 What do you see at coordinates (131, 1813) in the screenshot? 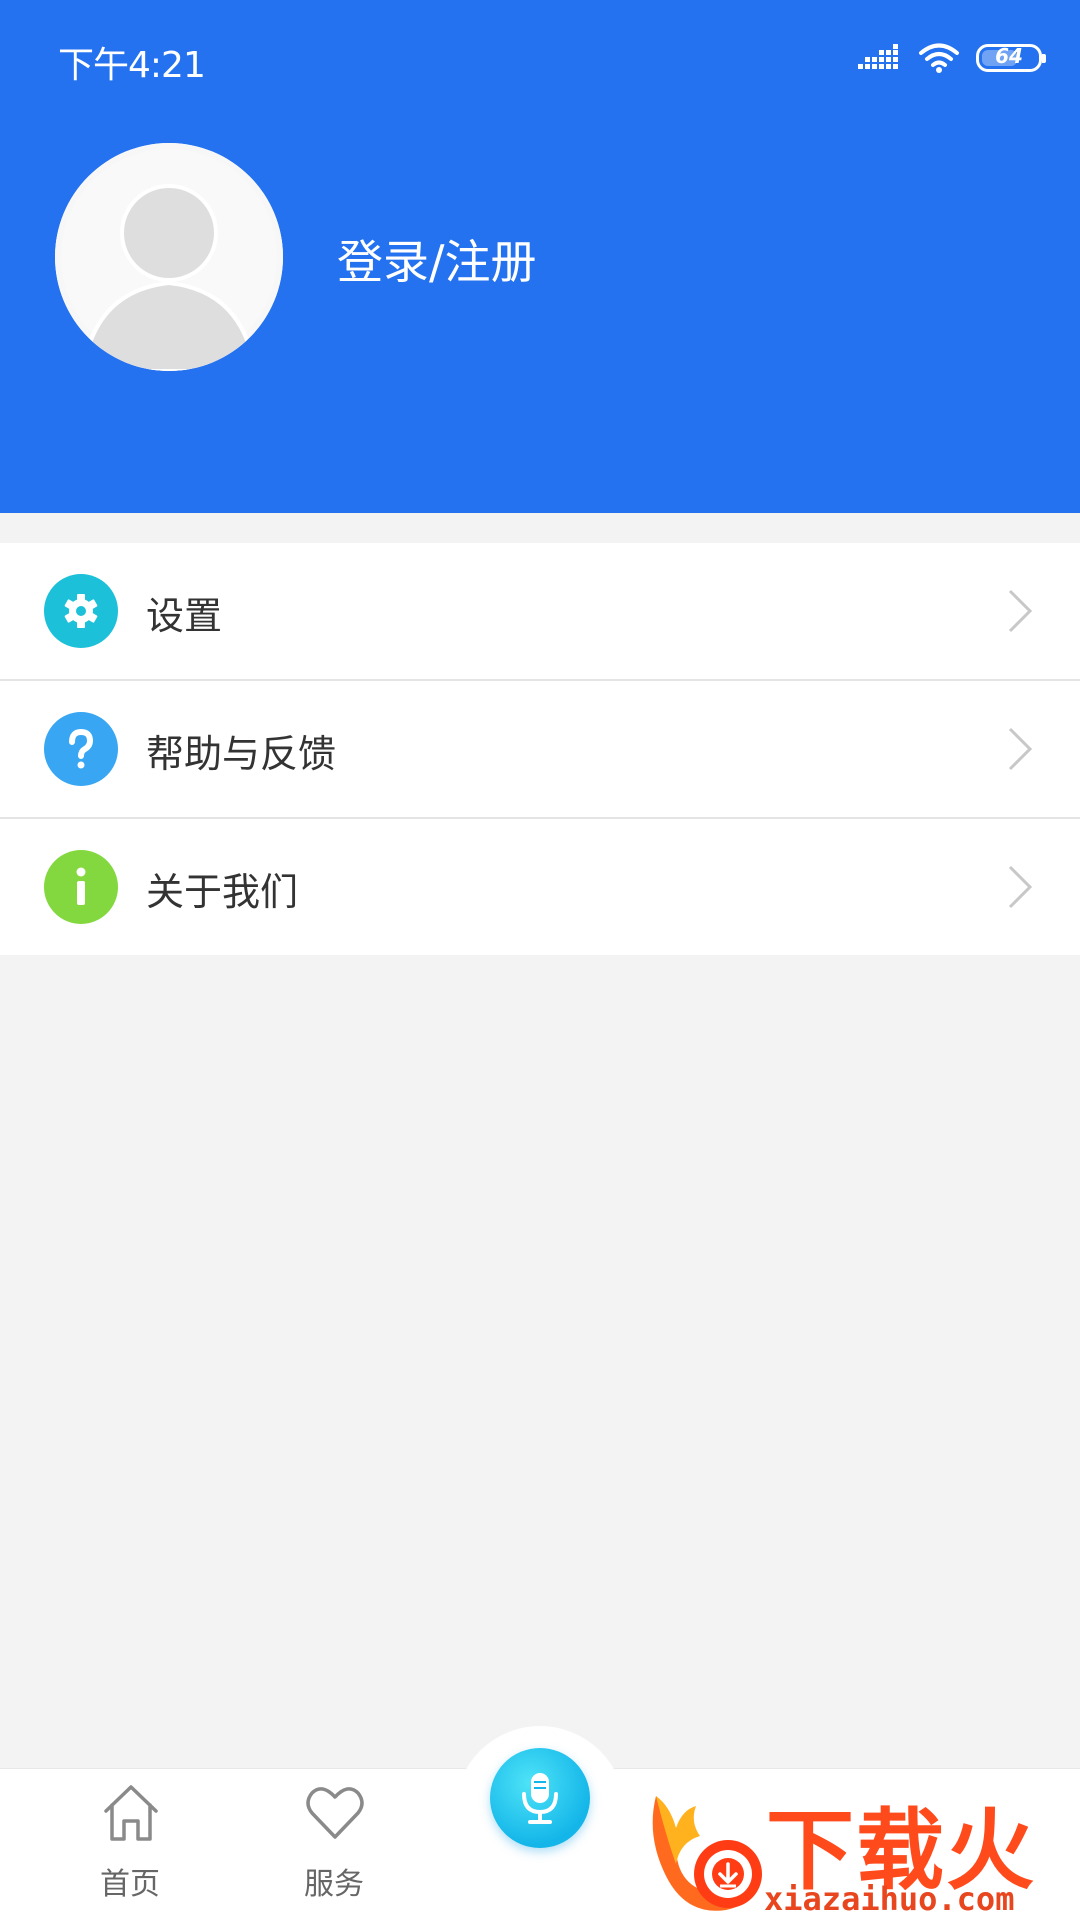
I see `home-icon` at bounding box center [131, 1813].